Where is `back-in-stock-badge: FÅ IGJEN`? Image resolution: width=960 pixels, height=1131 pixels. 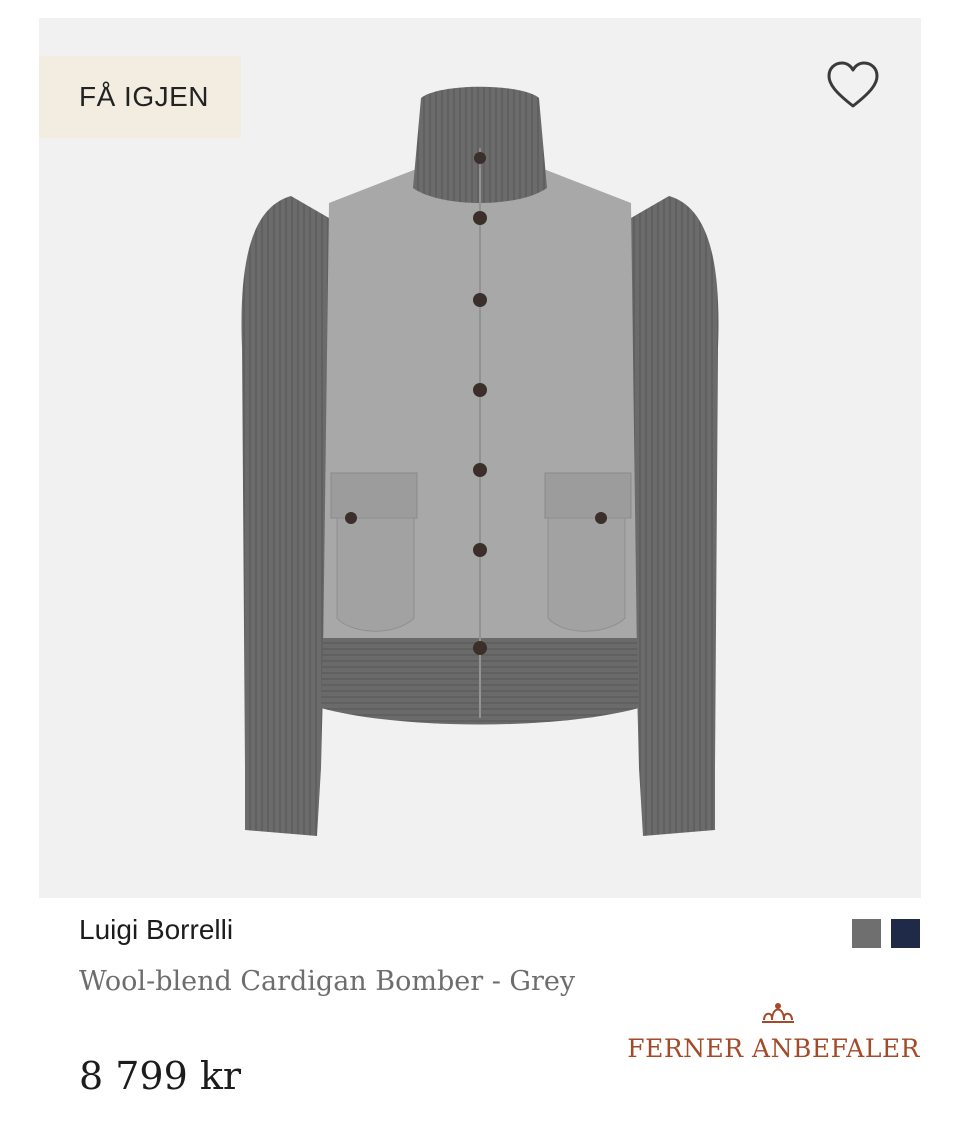 back-in-stock-badge: FÅ IGJEN is located at coordinates (140, 97).